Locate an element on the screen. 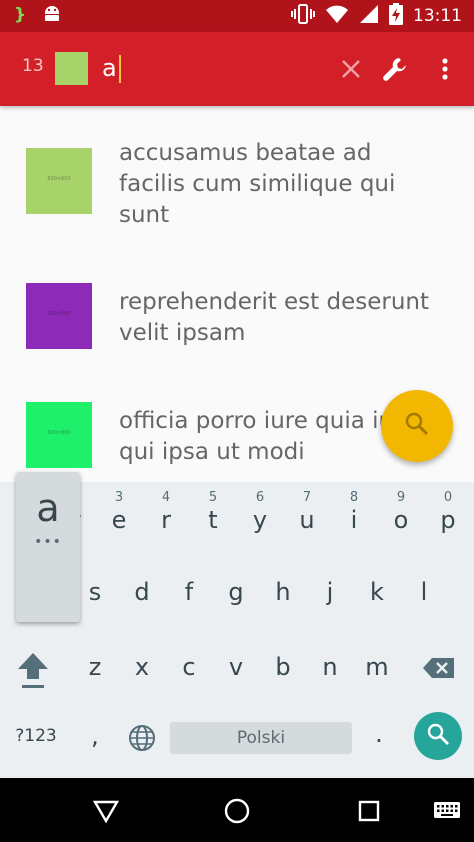 The width and height of the screenshot is (474, 842). result-count: 13 is located at coordinates (33, 66).